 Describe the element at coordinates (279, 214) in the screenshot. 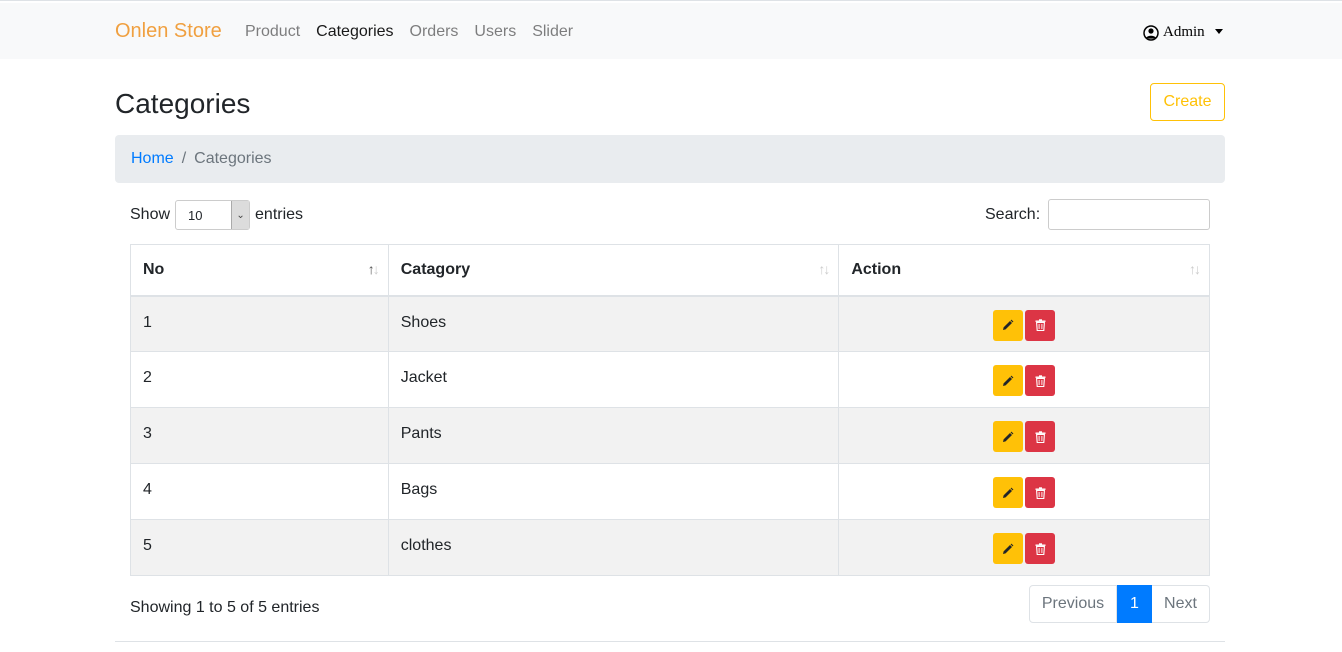

I see `entries-label: entries` at that location.